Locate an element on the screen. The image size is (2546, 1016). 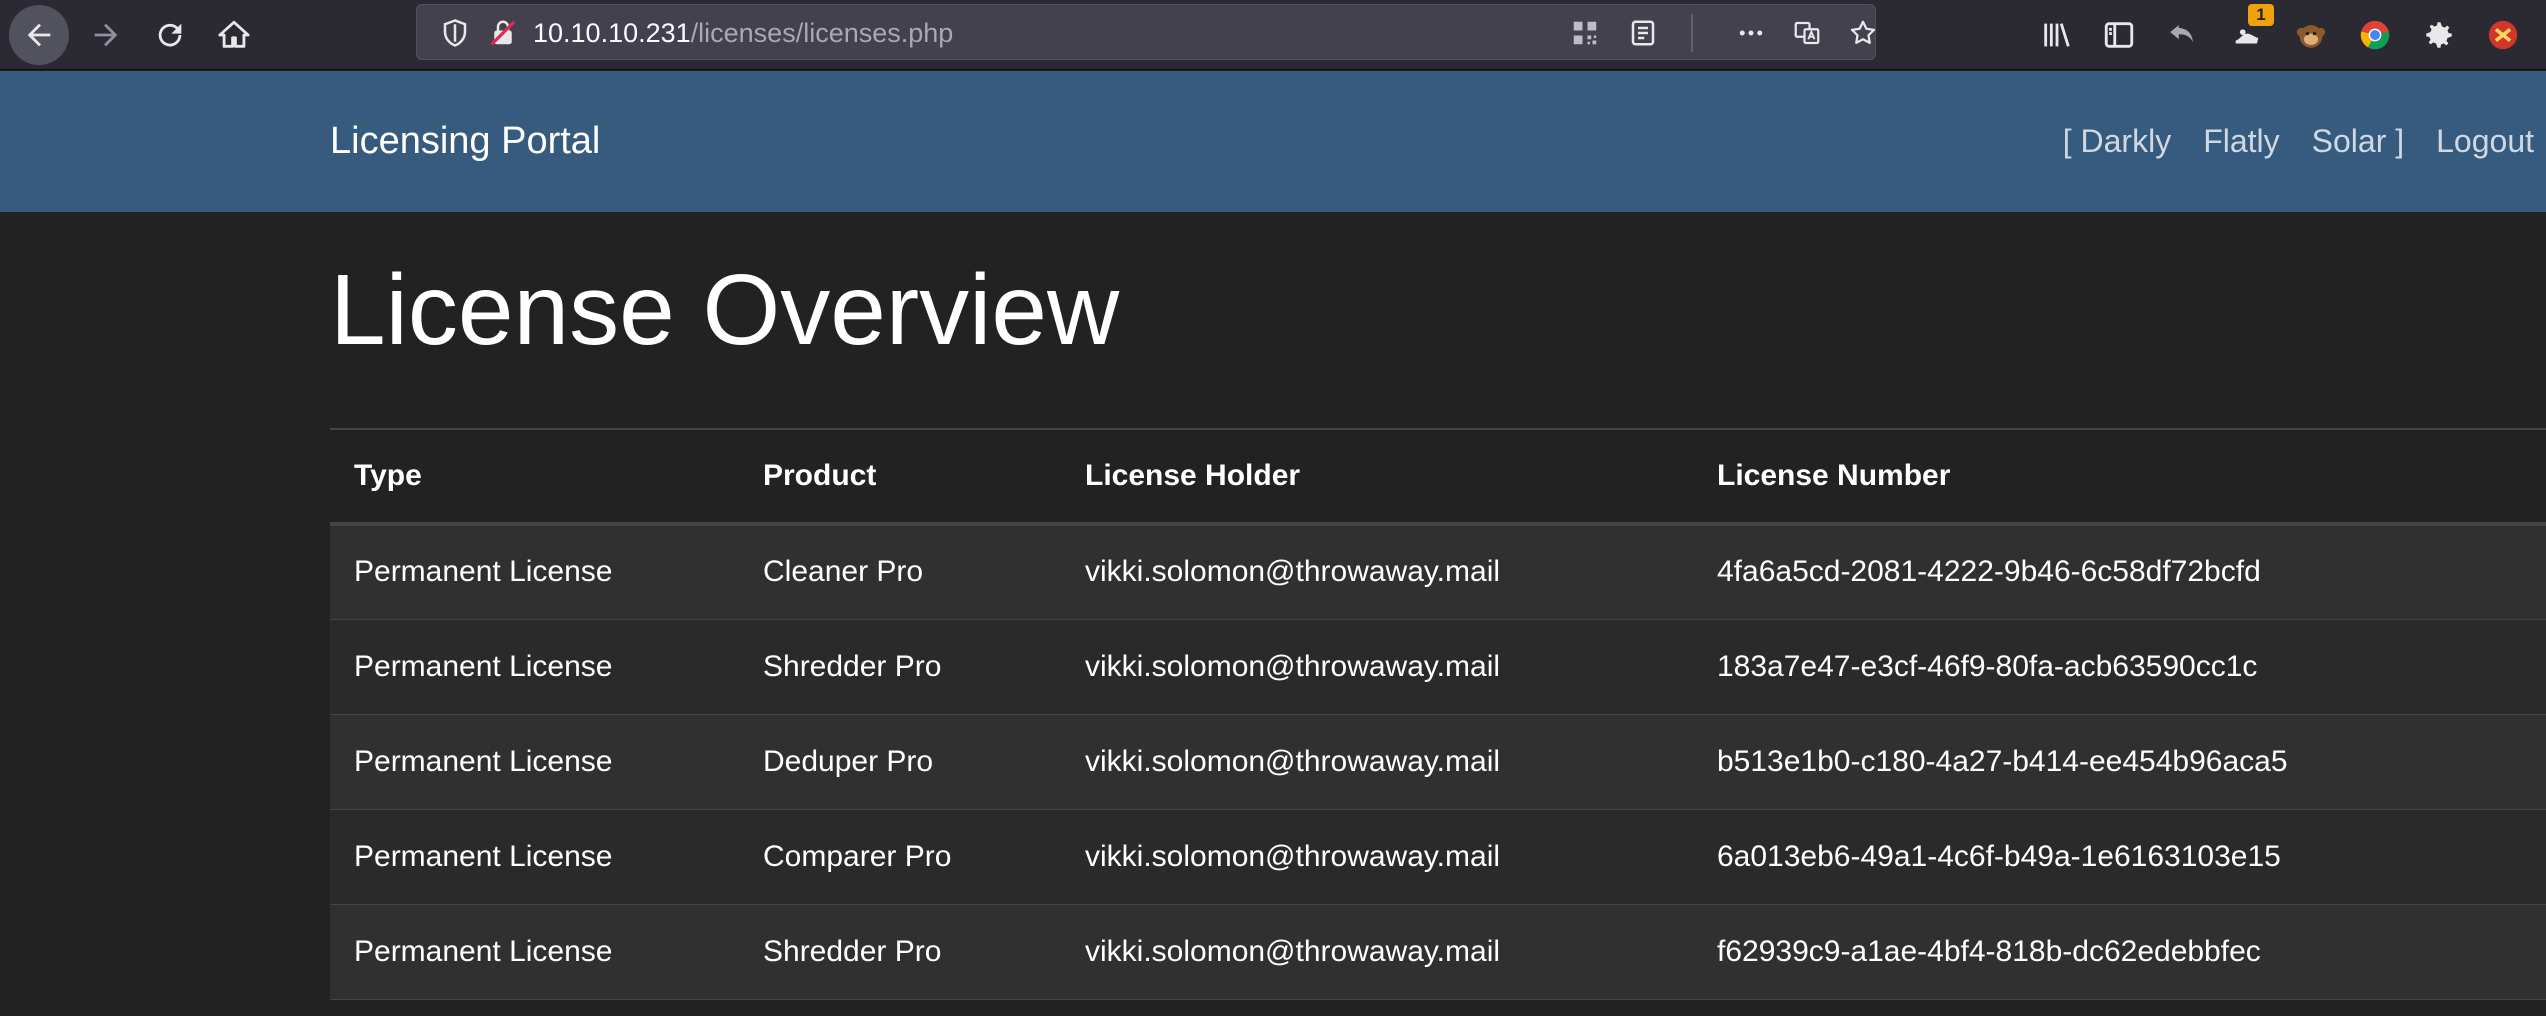
brand-link: Licensing Portal is located at coordinates (465, 141).